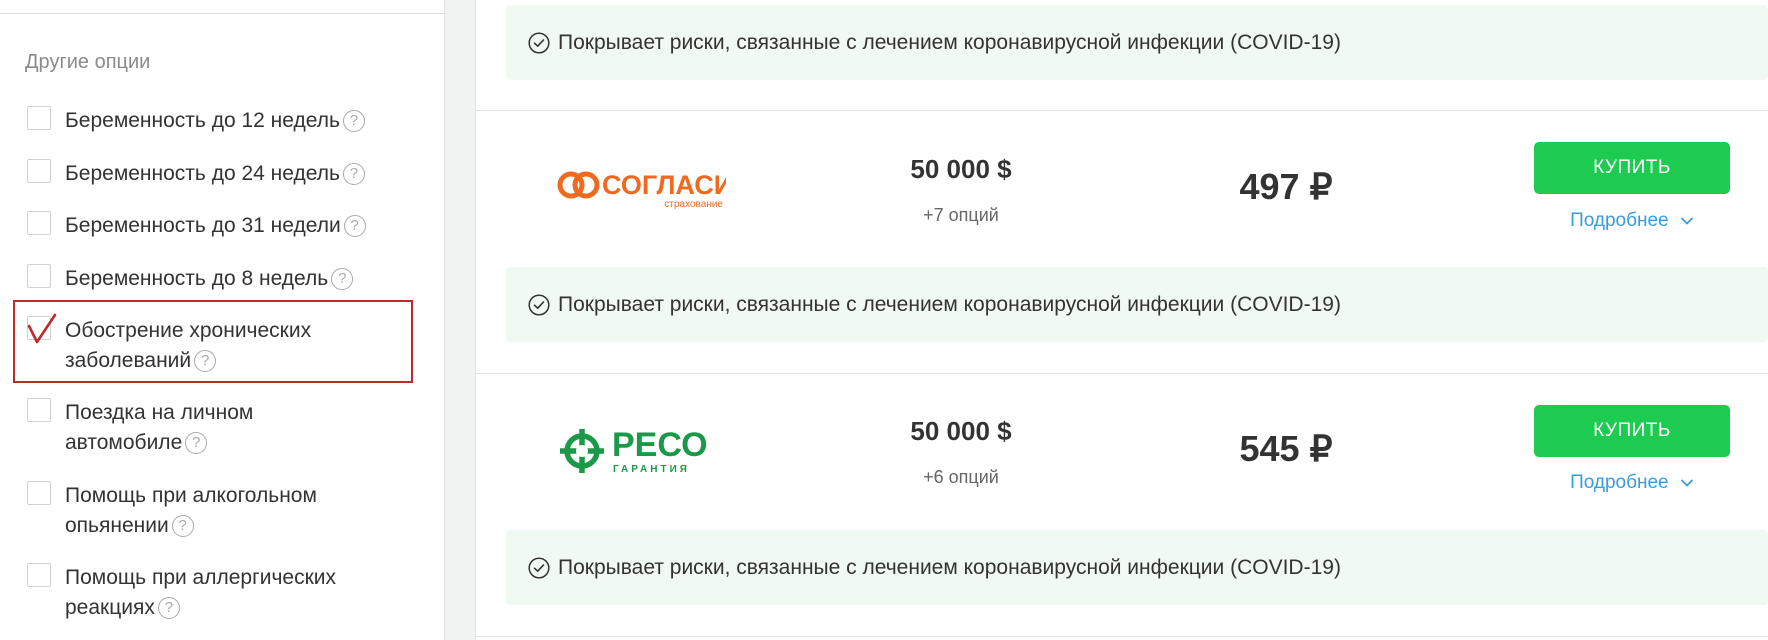 This screenshot has height=640, width=1768. What do you see at coordinates (460, 320) in the screenshot?
I see `panel-gutter` at bounding box center [460, 320].